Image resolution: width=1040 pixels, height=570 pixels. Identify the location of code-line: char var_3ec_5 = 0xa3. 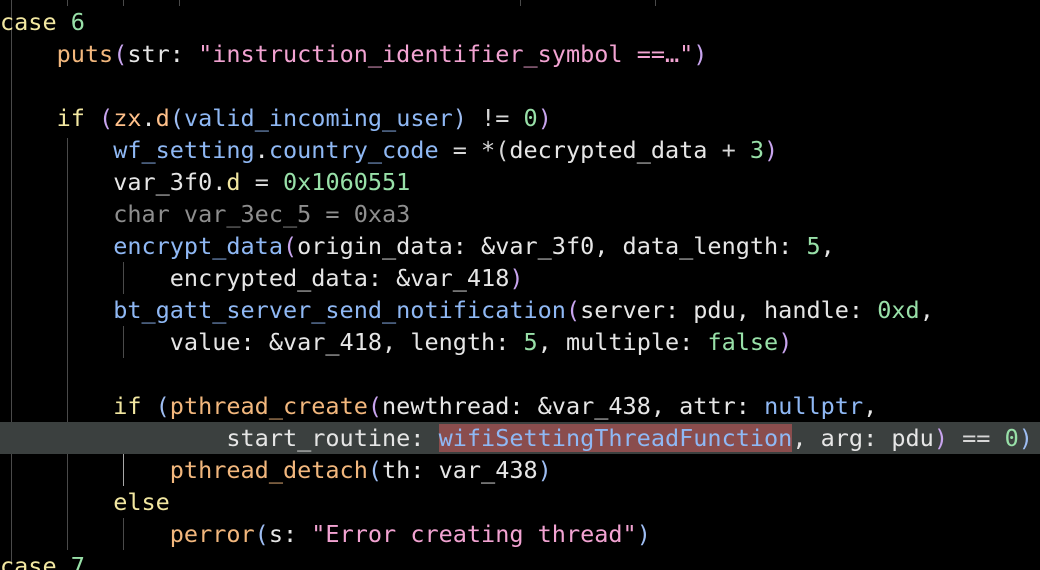
(520, 214).